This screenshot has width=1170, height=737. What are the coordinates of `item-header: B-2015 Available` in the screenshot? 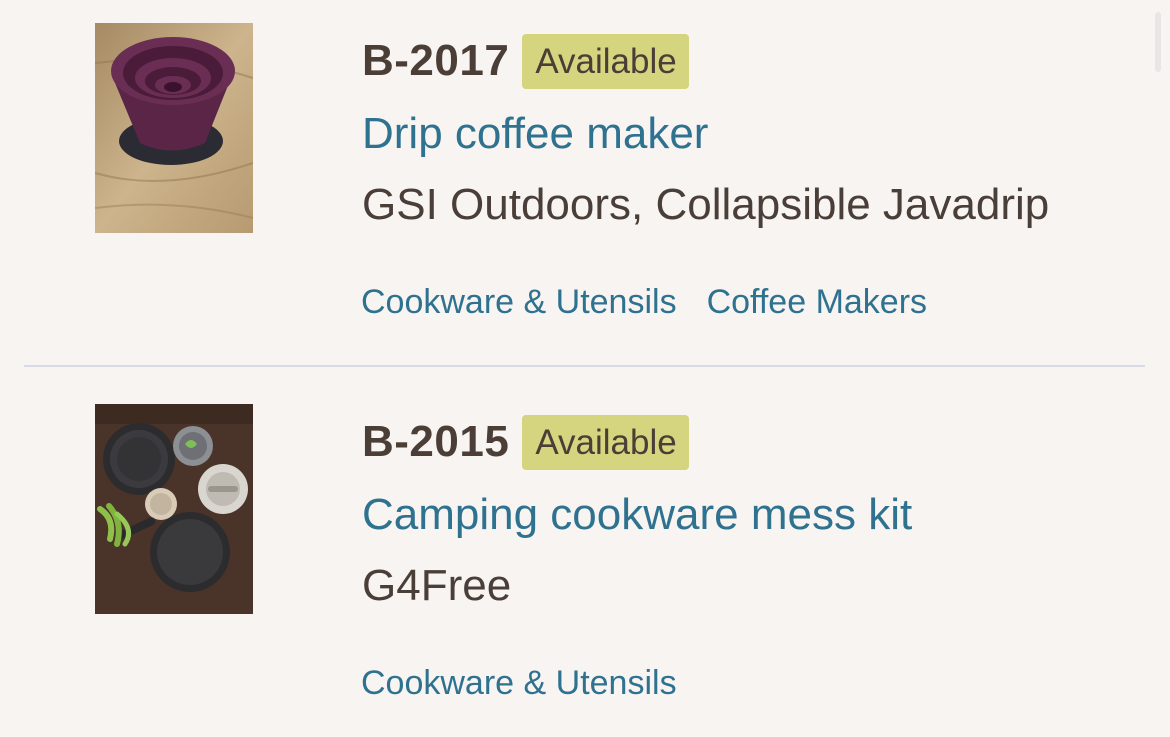 It's located at (525, 442).